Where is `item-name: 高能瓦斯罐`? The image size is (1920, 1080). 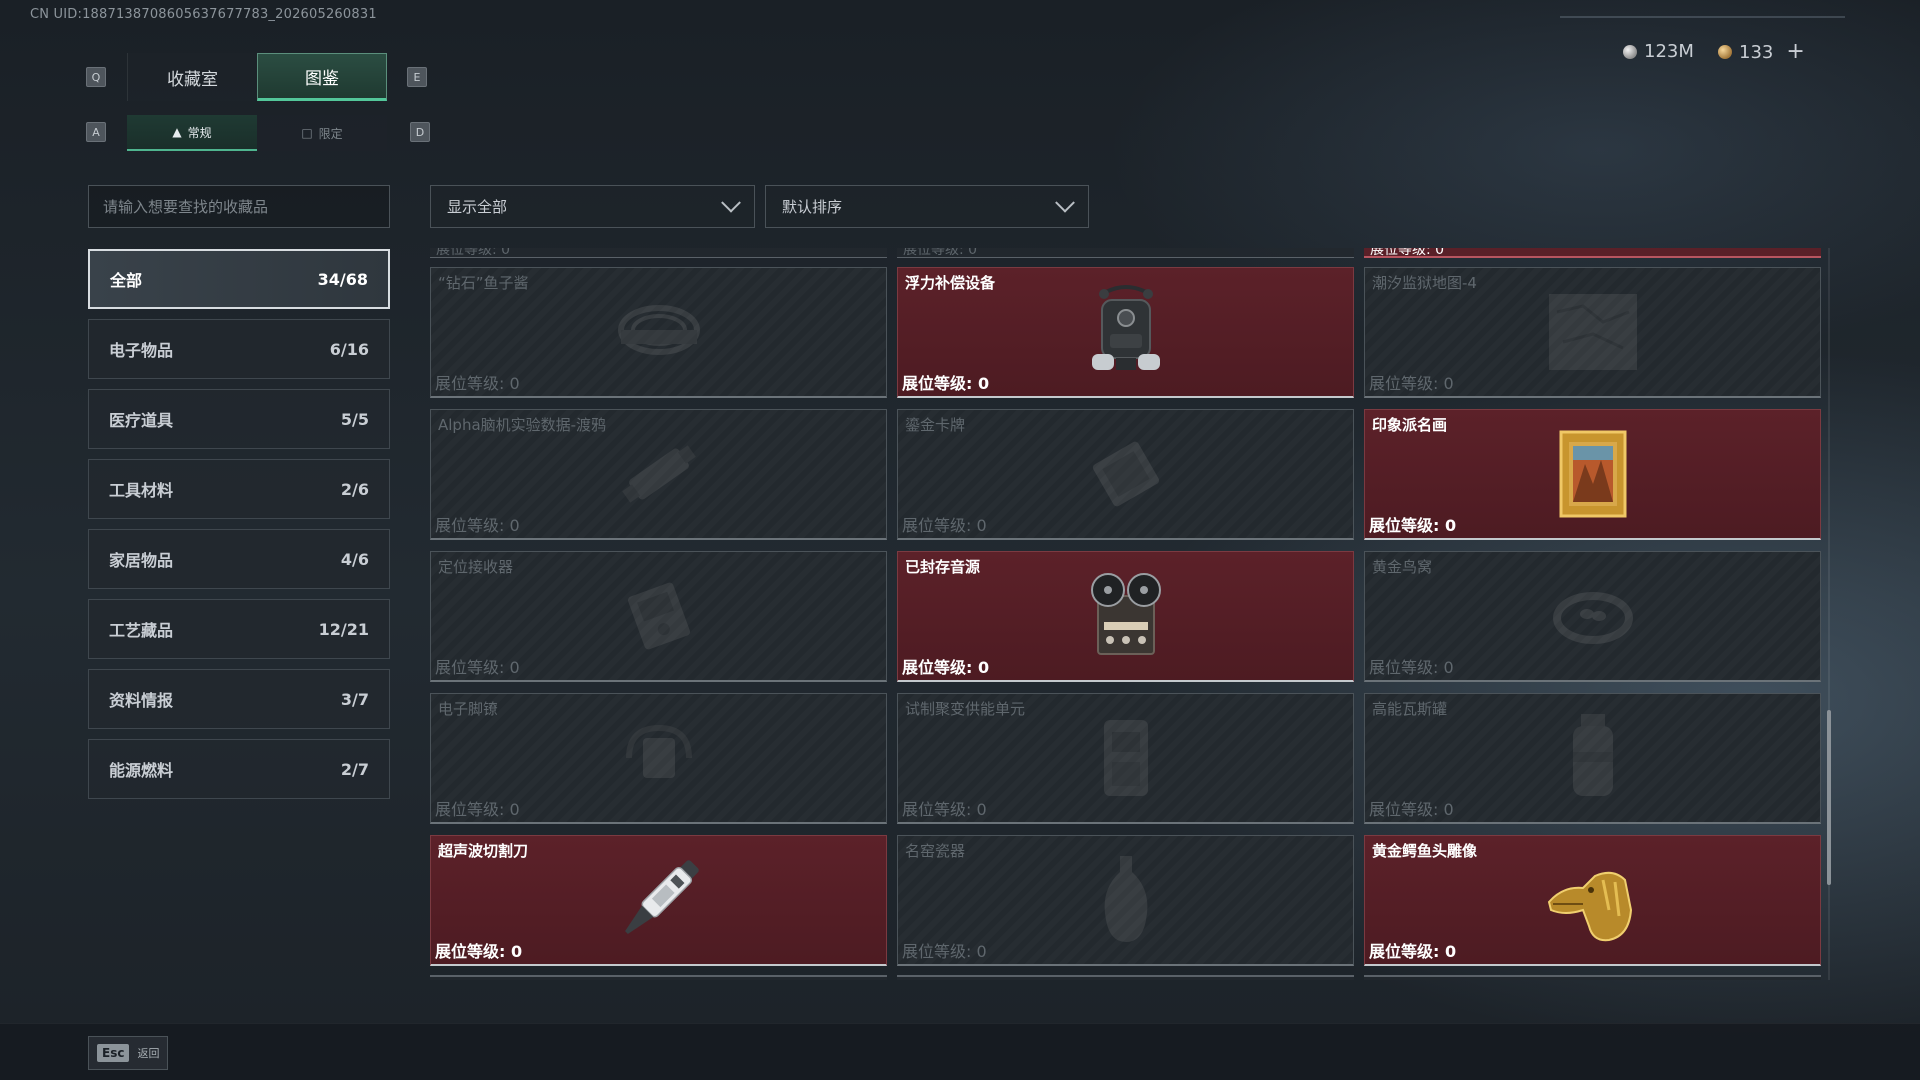
item-name: 高能瓦斯罐 is located at coordinates (1410, 709).